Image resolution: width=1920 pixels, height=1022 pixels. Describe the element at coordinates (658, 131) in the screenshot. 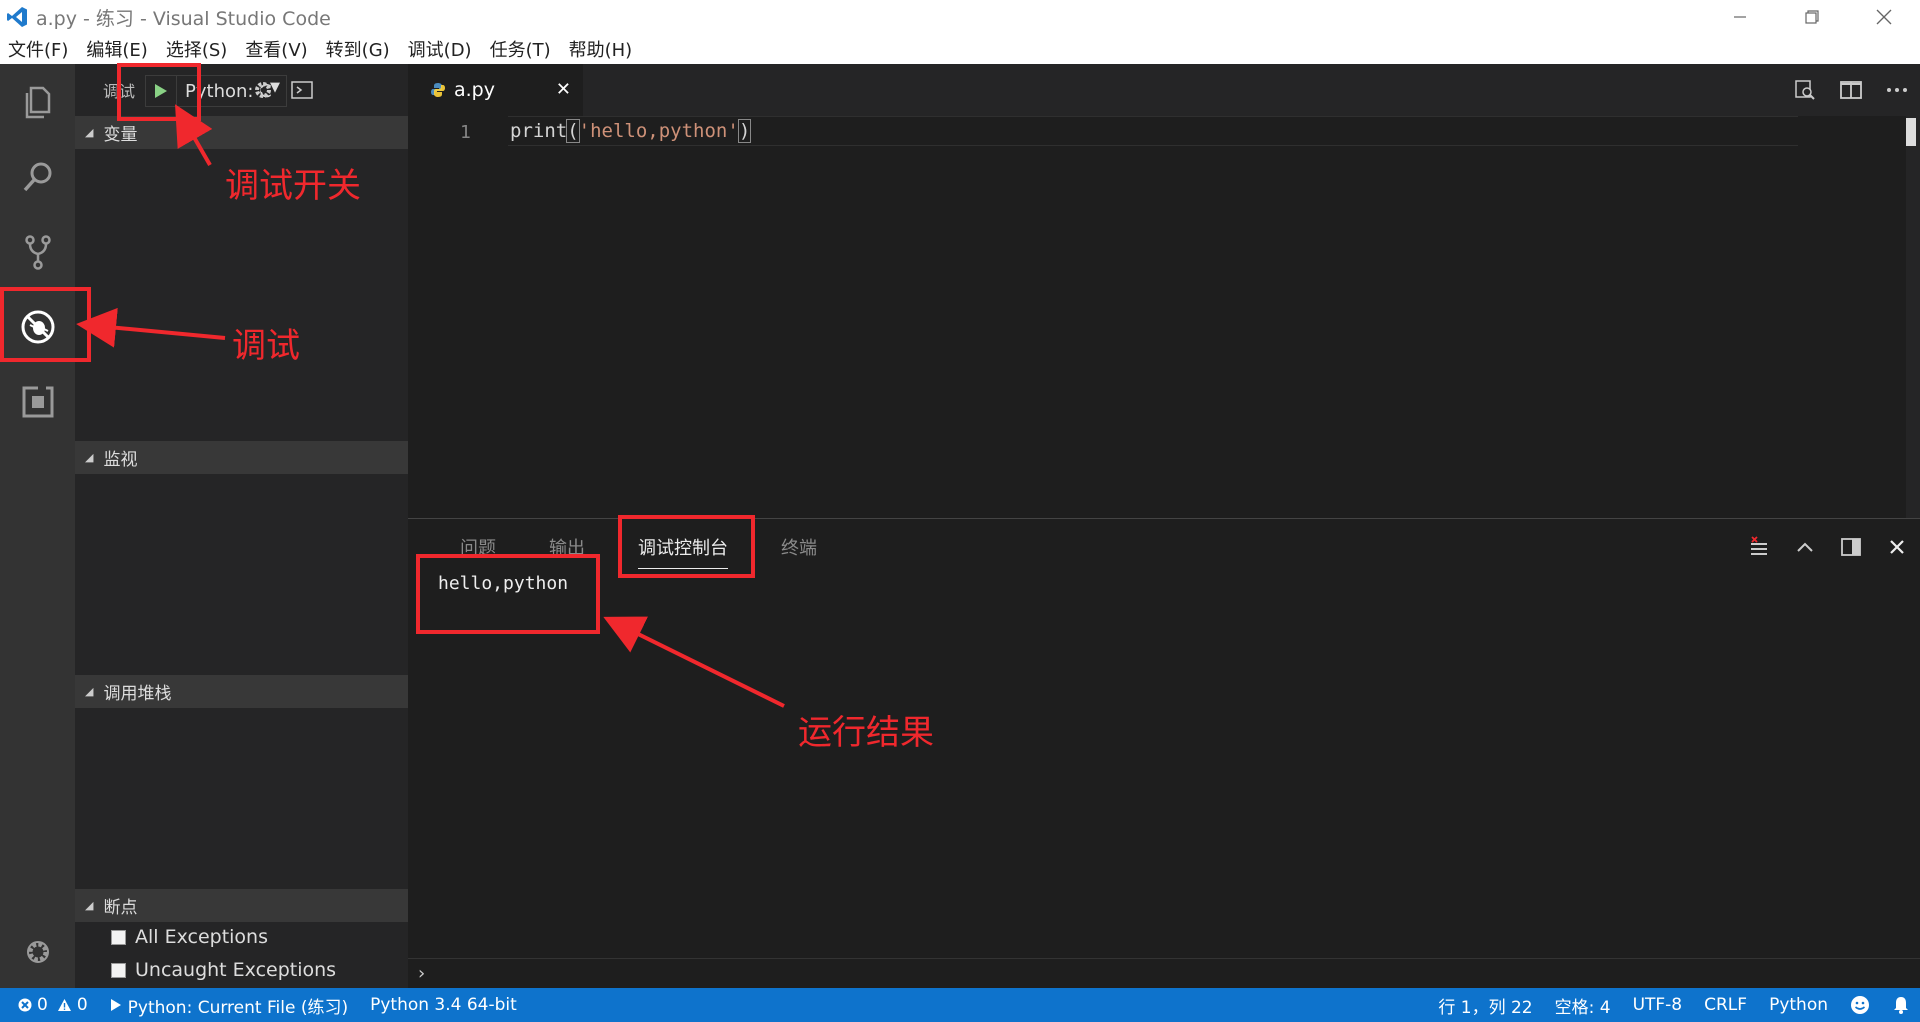

I see `code-string: 'hello,python'` at that location.